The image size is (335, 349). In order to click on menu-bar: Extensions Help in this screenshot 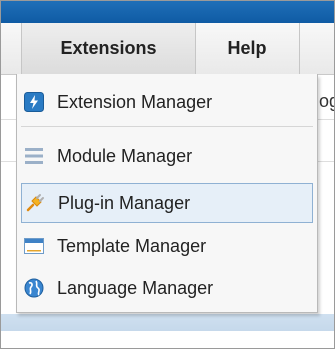, I will do `click(167, 49)`.